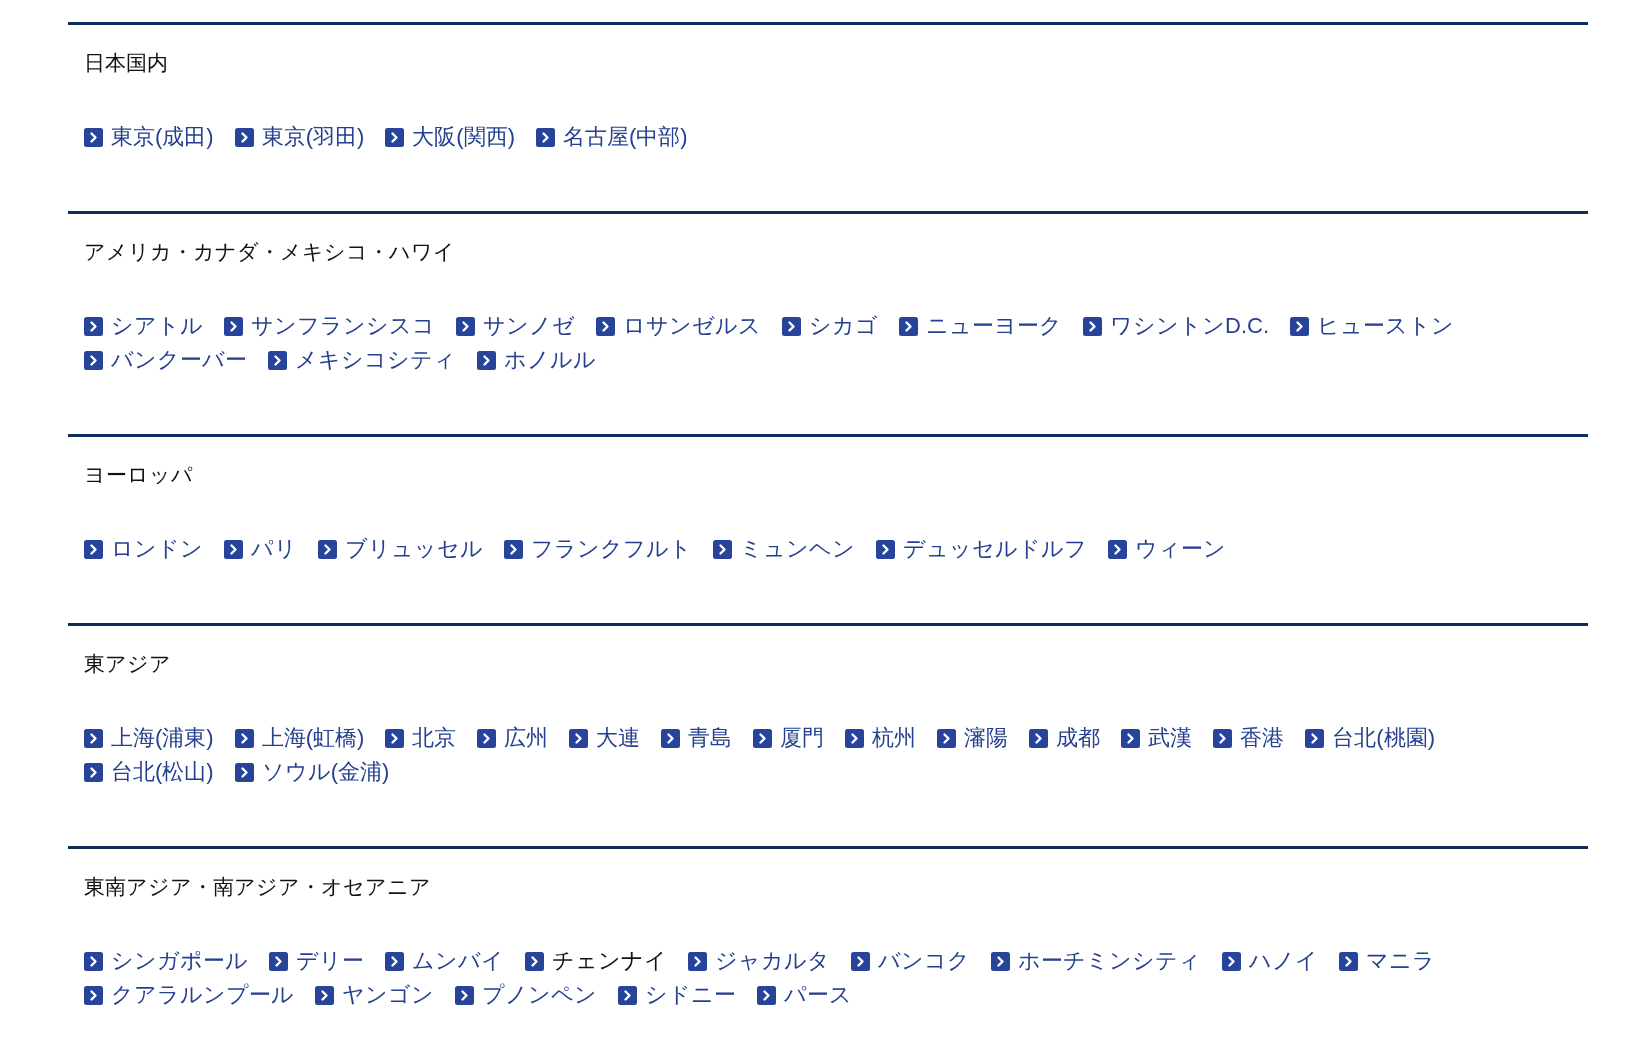  I want to click on city-link: デリー, so click(316, 961).